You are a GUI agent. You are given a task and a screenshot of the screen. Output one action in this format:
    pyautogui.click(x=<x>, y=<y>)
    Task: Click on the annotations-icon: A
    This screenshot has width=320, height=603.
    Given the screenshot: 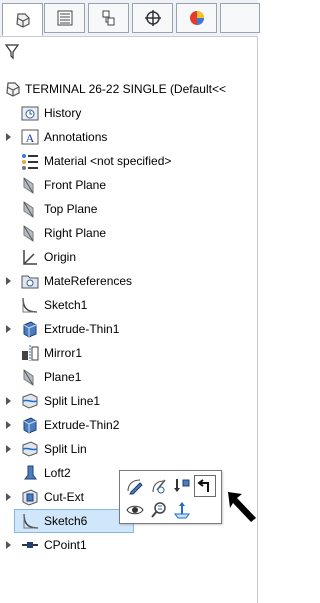 What is the action you would take?
    pyautogui.click(x=30, y=137)
    